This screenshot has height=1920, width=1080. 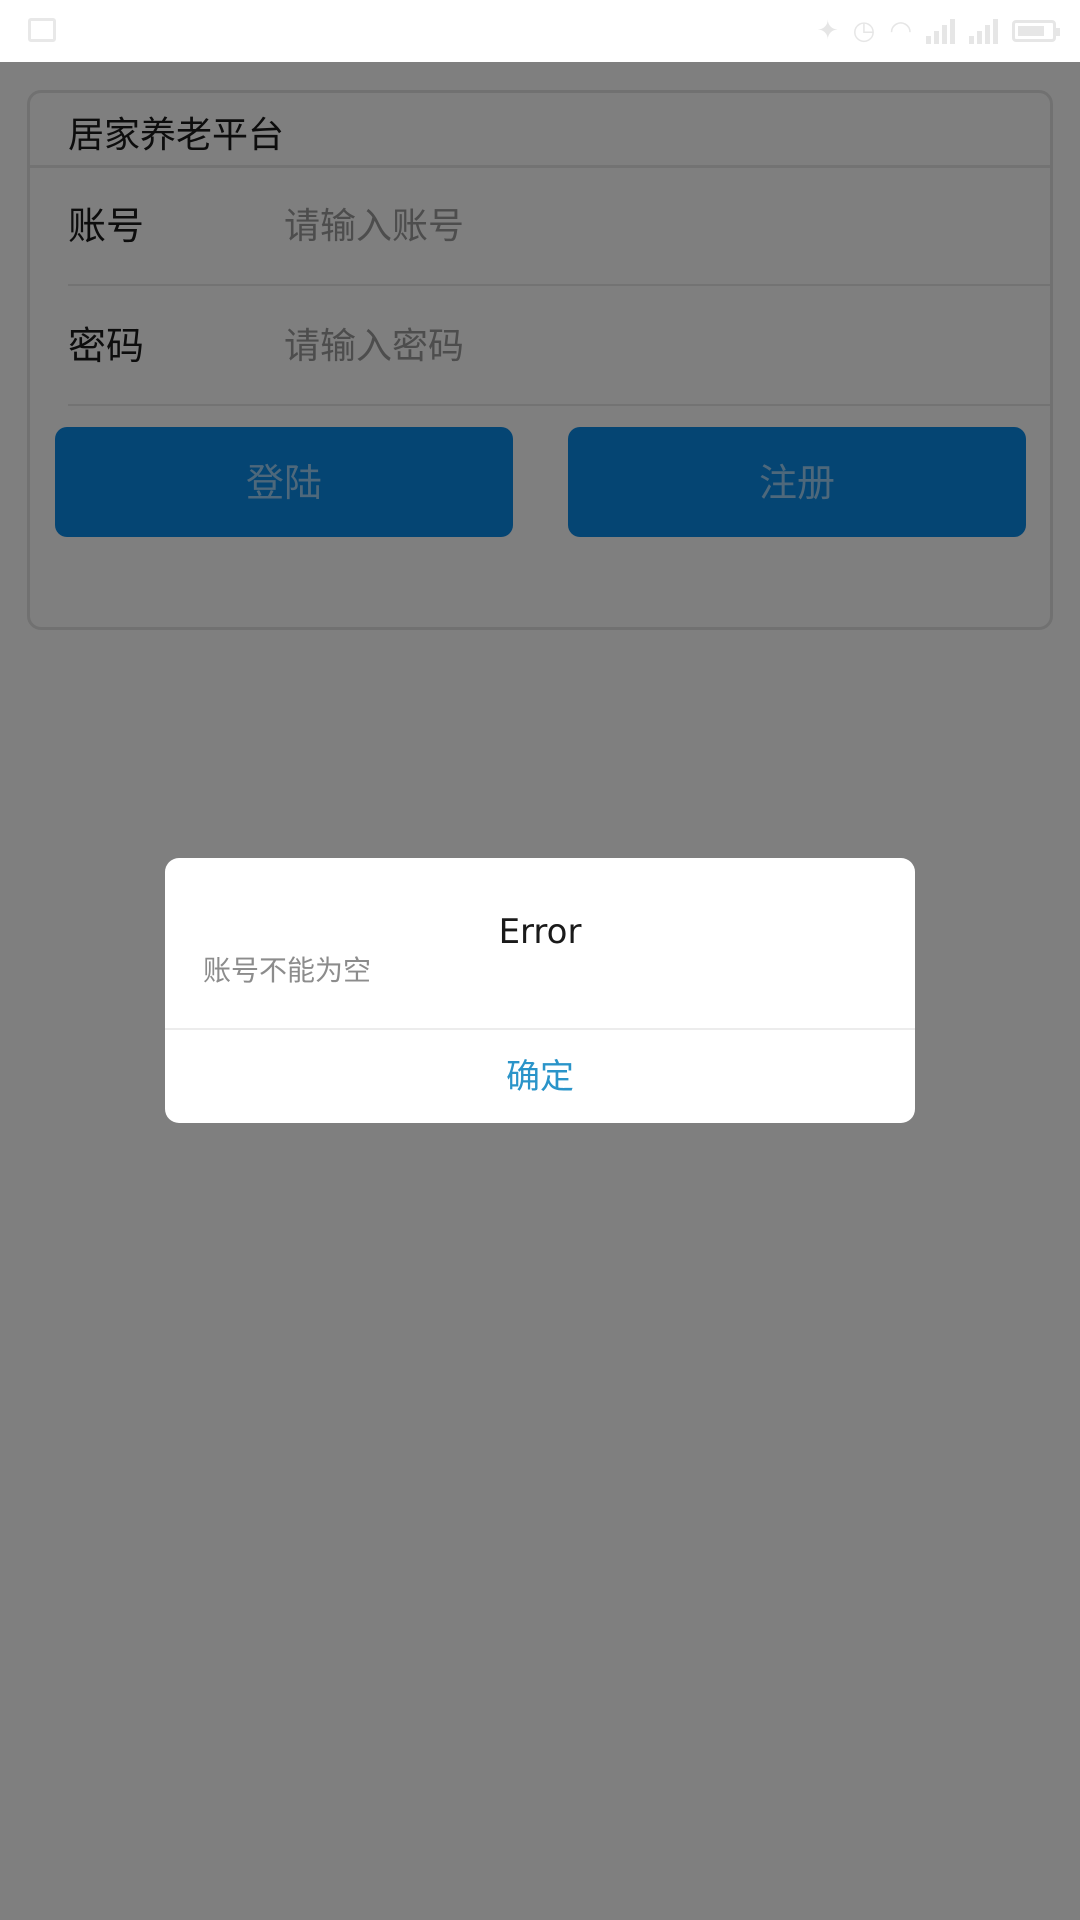 I want to click on confirm-button: 确定, so click(x=540, y=1076).